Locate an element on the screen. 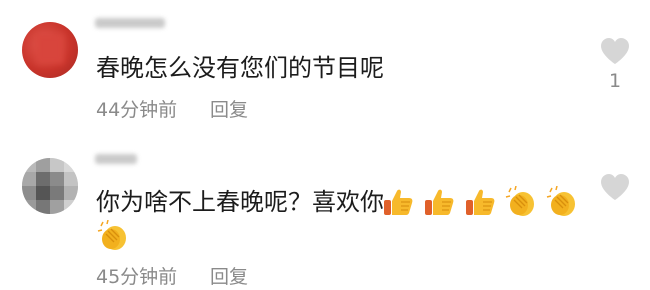 The width and height of the screenshot is (650, 290). emoji-row-wrap is located at coordinates (114, 236).